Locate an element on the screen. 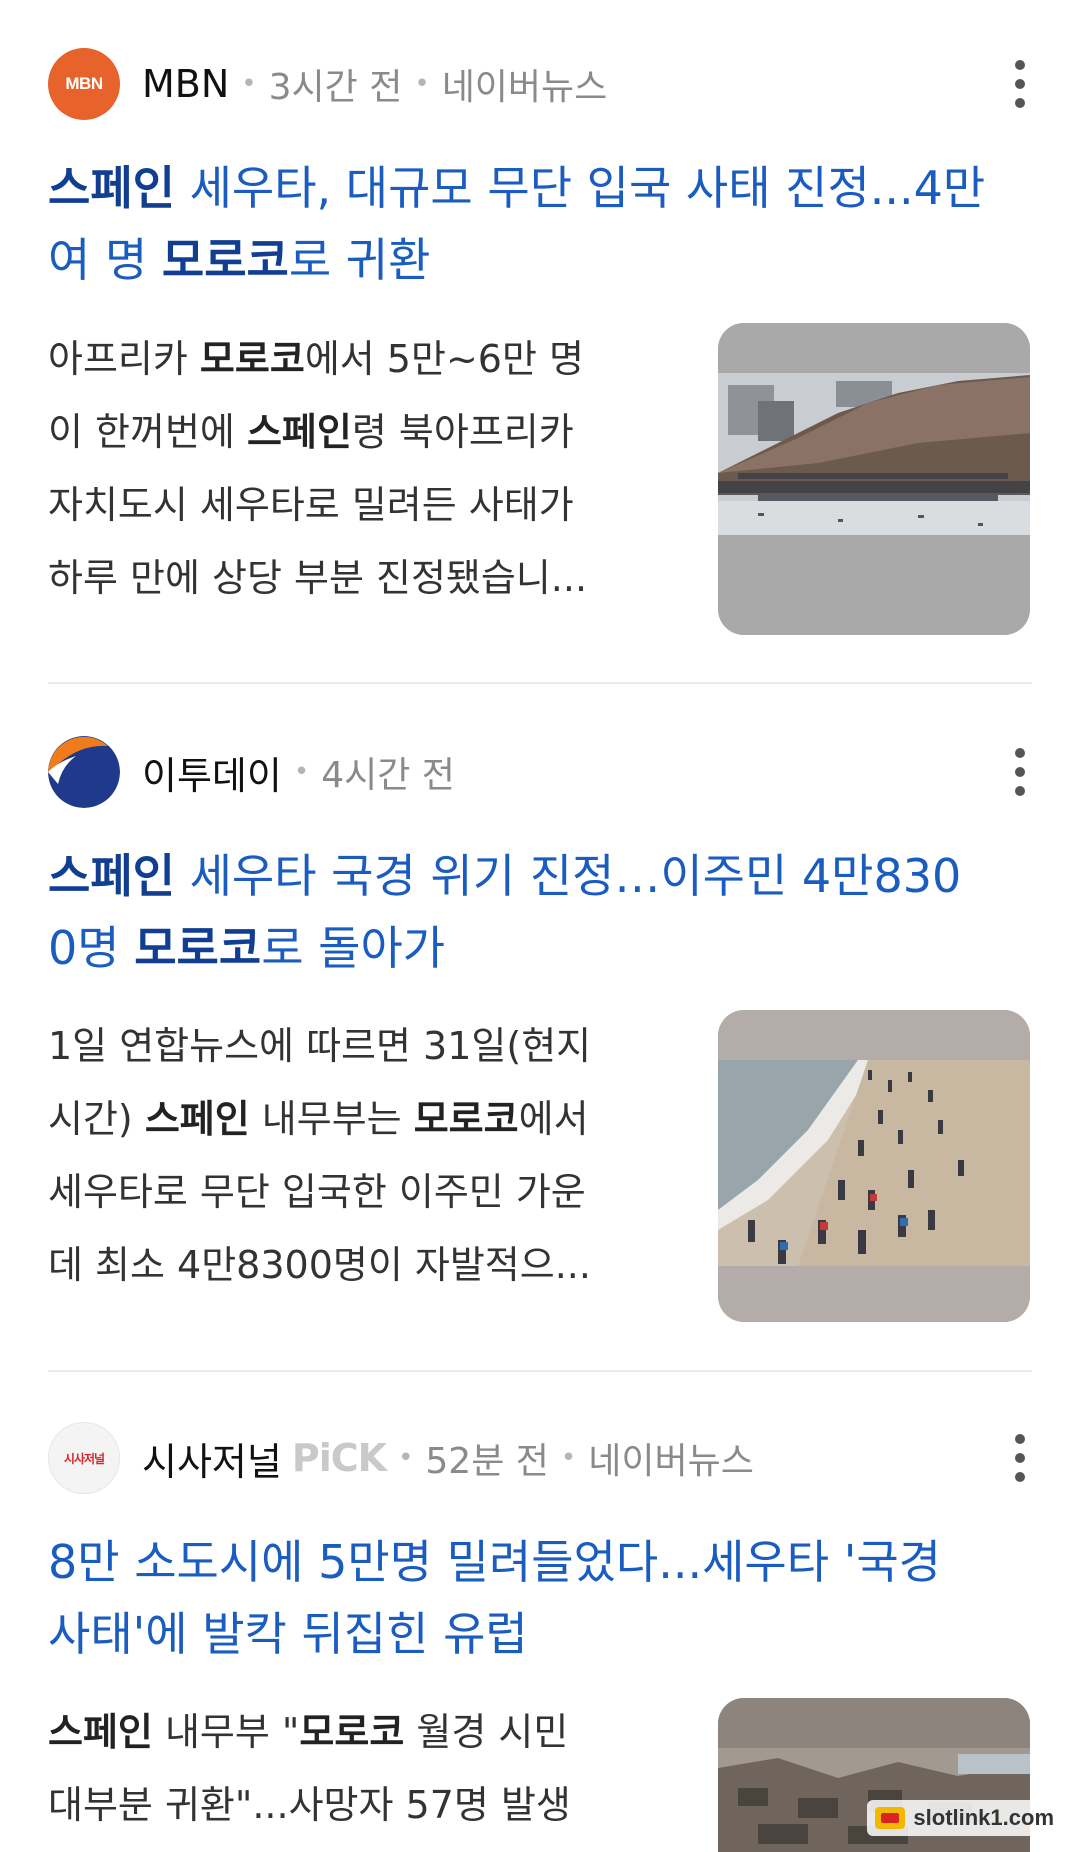  etoday-logo-mark is located at coordinates (84, 772).